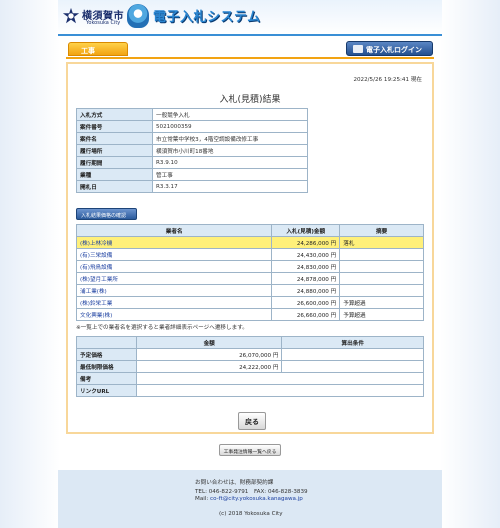  I want to click on info-key: 開札日, so click(114, 186).